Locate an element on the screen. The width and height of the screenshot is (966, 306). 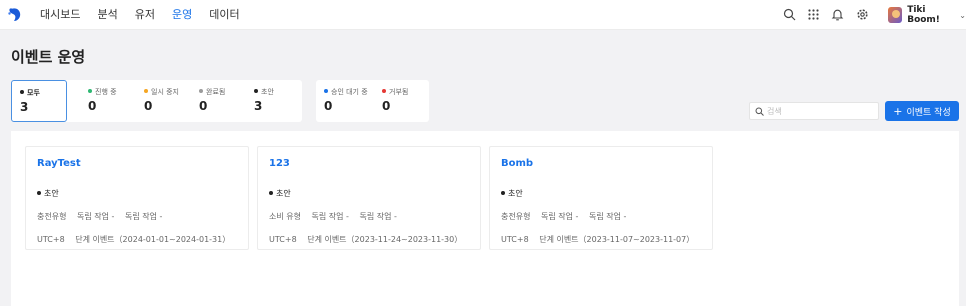
filter-rejected: 거부됨 0 is located at coordinates (401, 101).